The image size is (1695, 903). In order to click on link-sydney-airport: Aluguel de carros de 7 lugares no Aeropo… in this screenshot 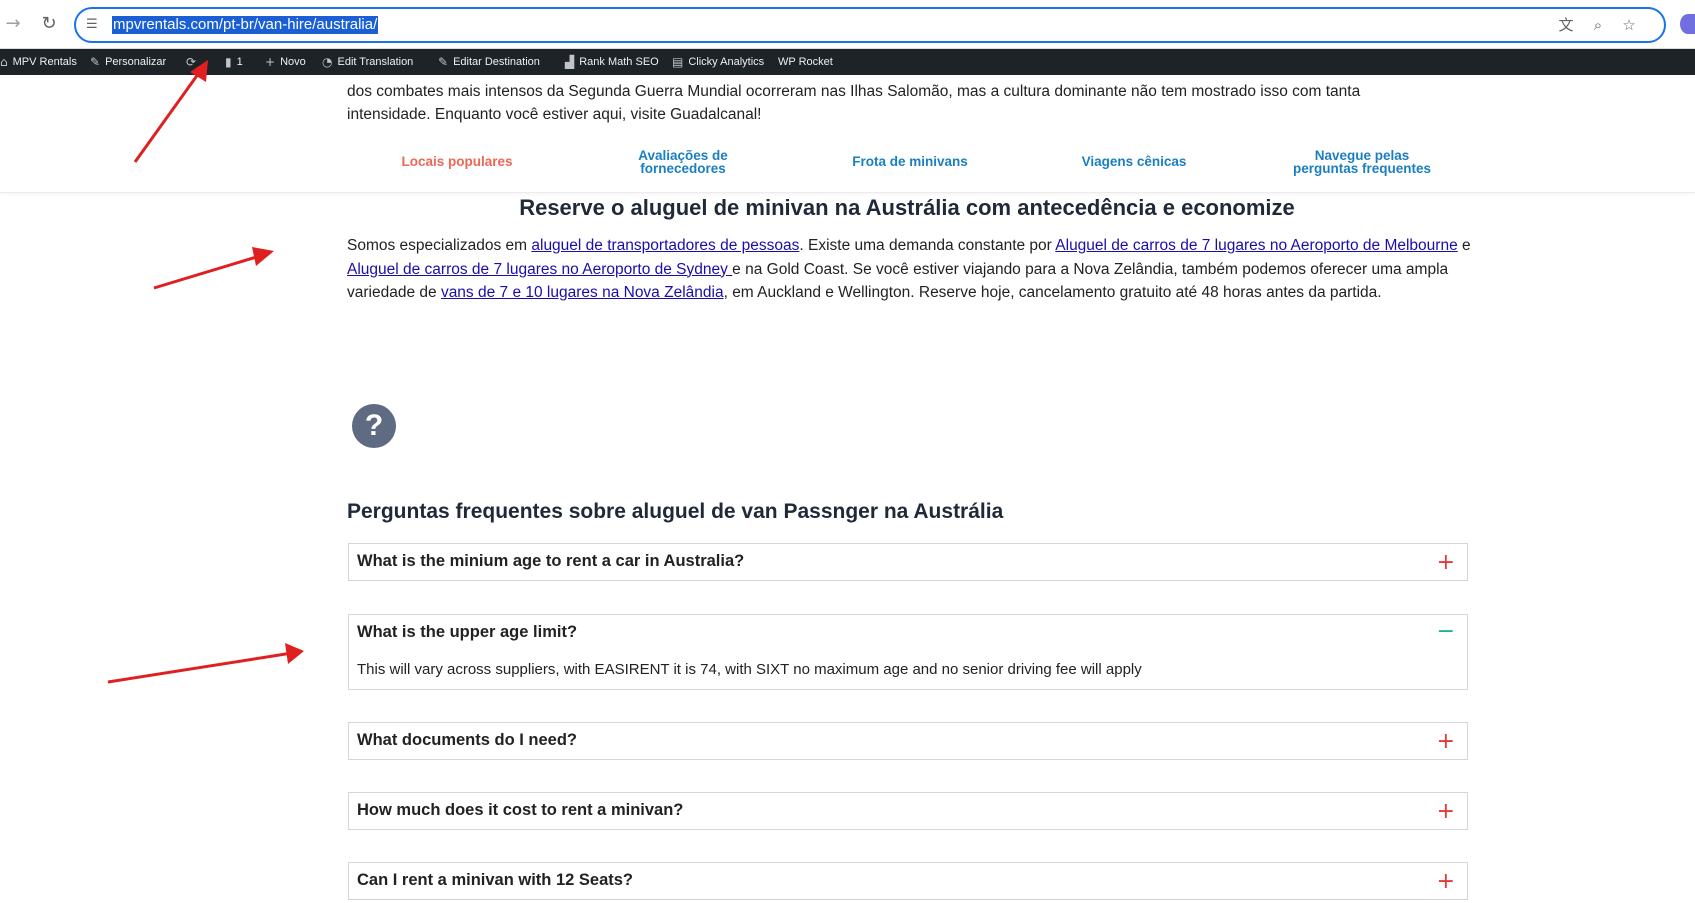, I will do `click(539, 269)`.